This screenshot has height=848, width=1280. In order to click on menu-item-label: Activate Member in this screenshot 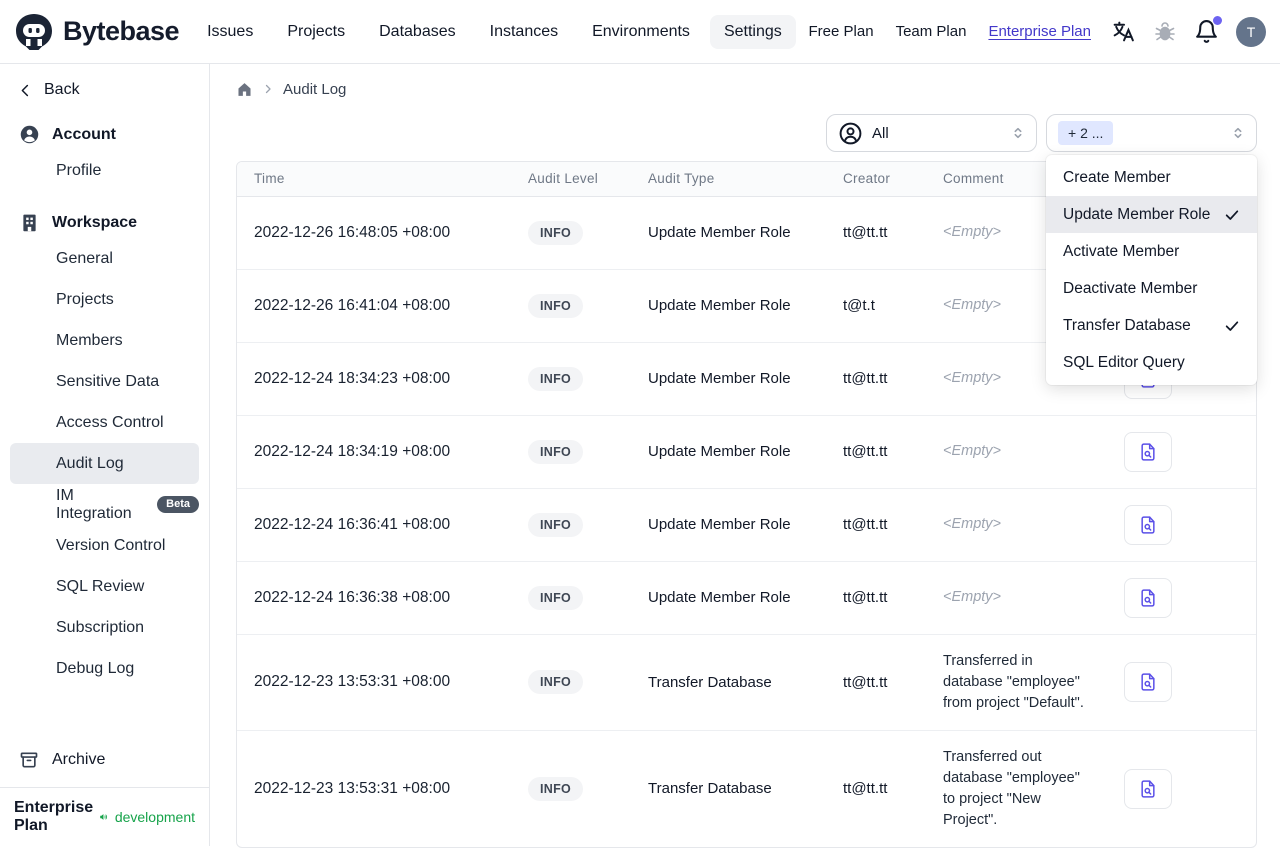, I will do `click(1121, 251)`.